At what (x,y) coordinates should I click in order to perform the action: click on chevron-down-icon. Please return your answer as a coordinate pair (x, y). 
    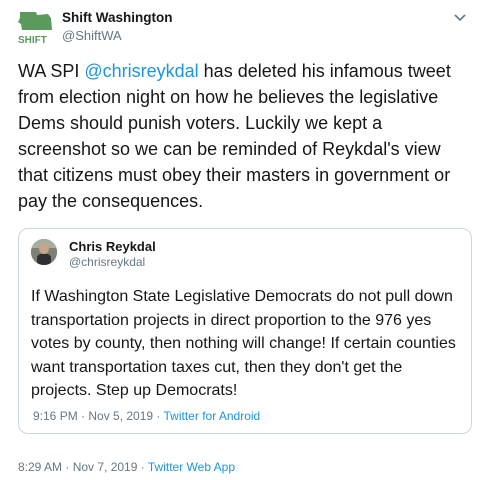
    Looking at the image, I should click on (460, 18).